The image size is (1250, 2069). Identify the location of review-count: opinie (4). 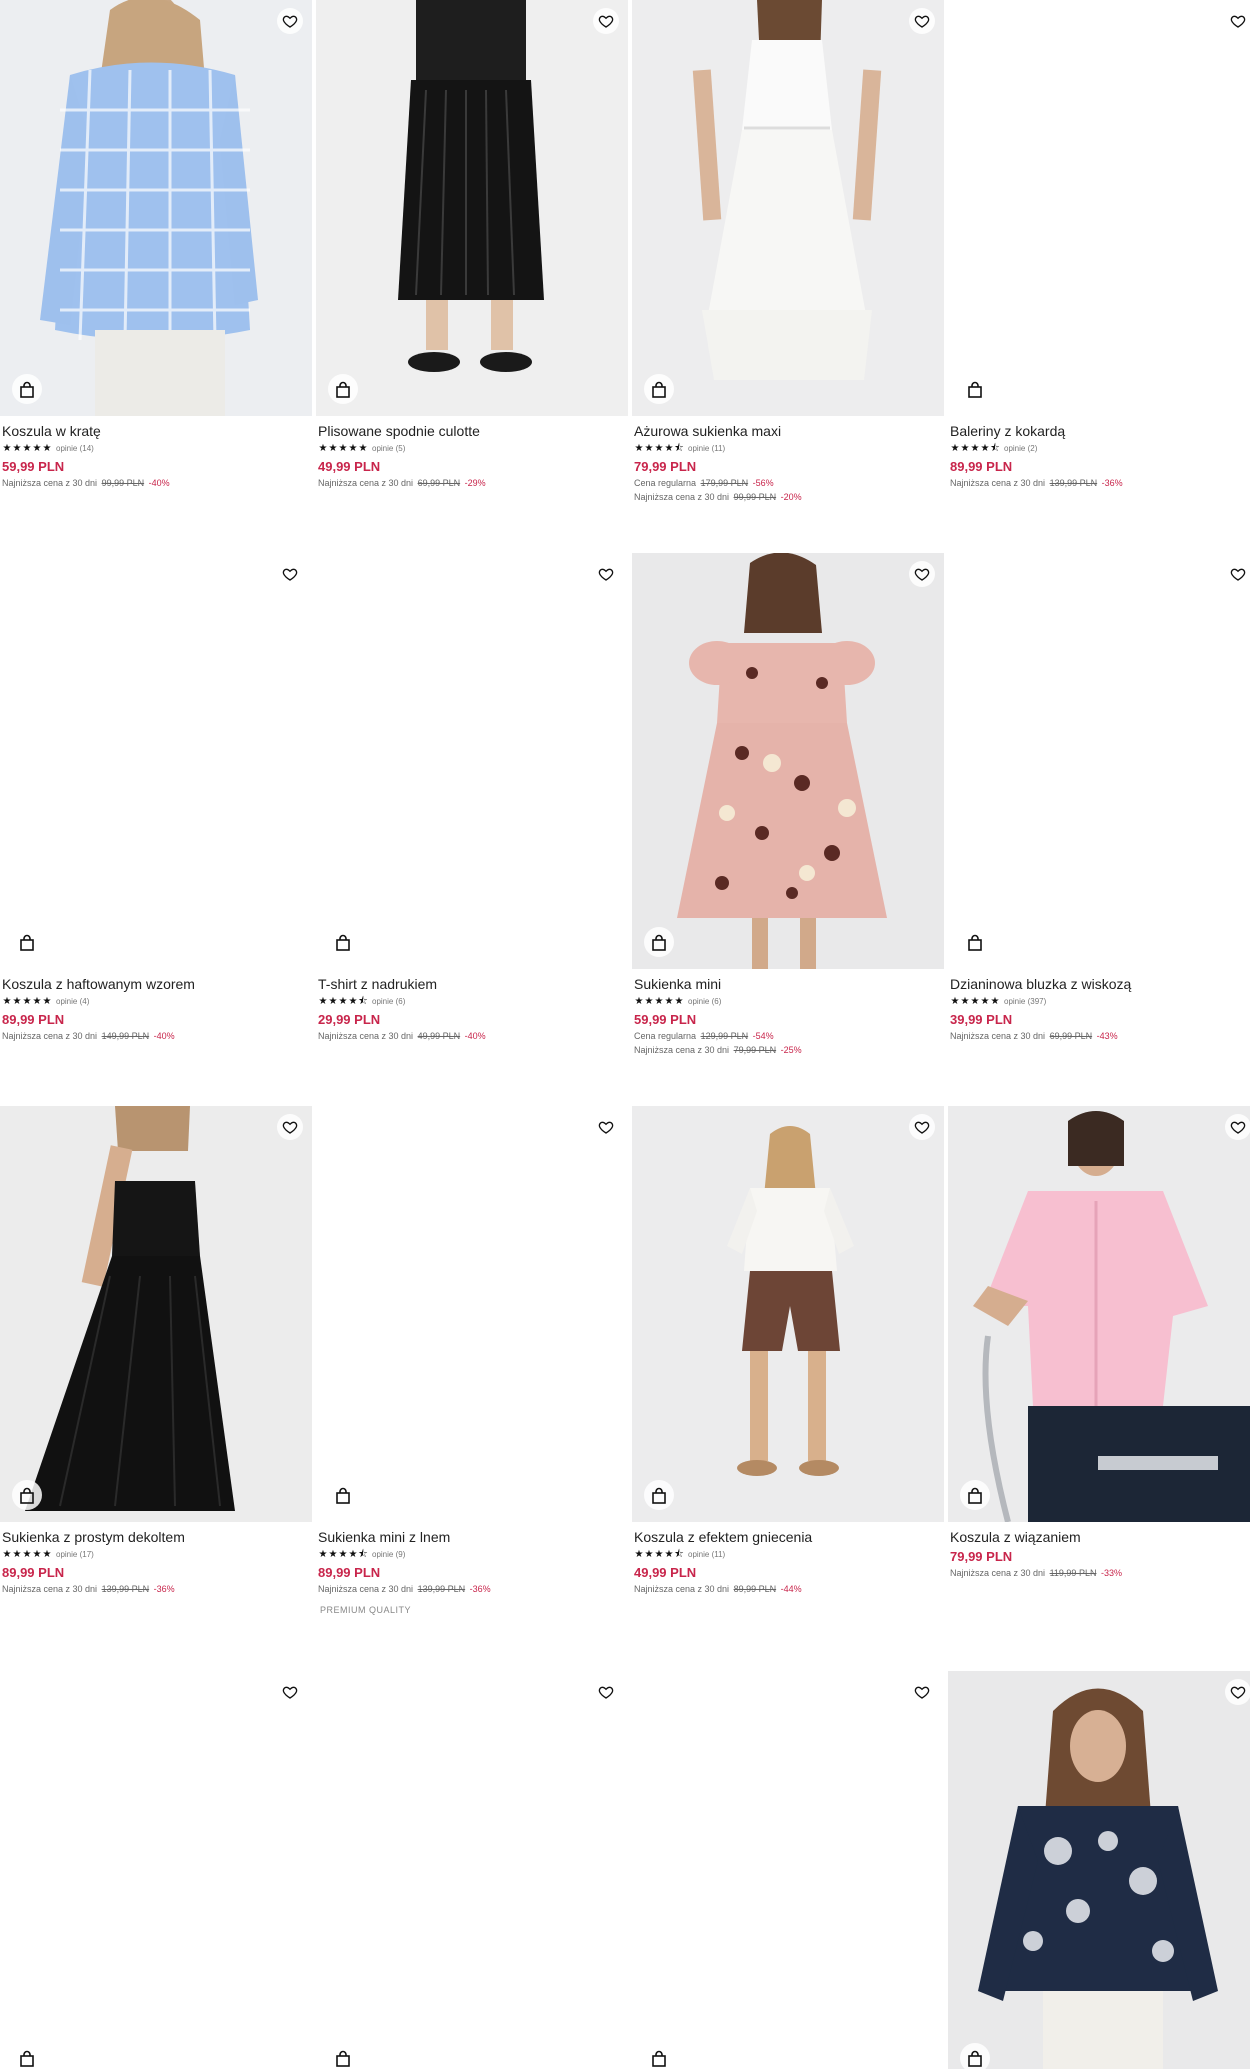
(72, 1001).